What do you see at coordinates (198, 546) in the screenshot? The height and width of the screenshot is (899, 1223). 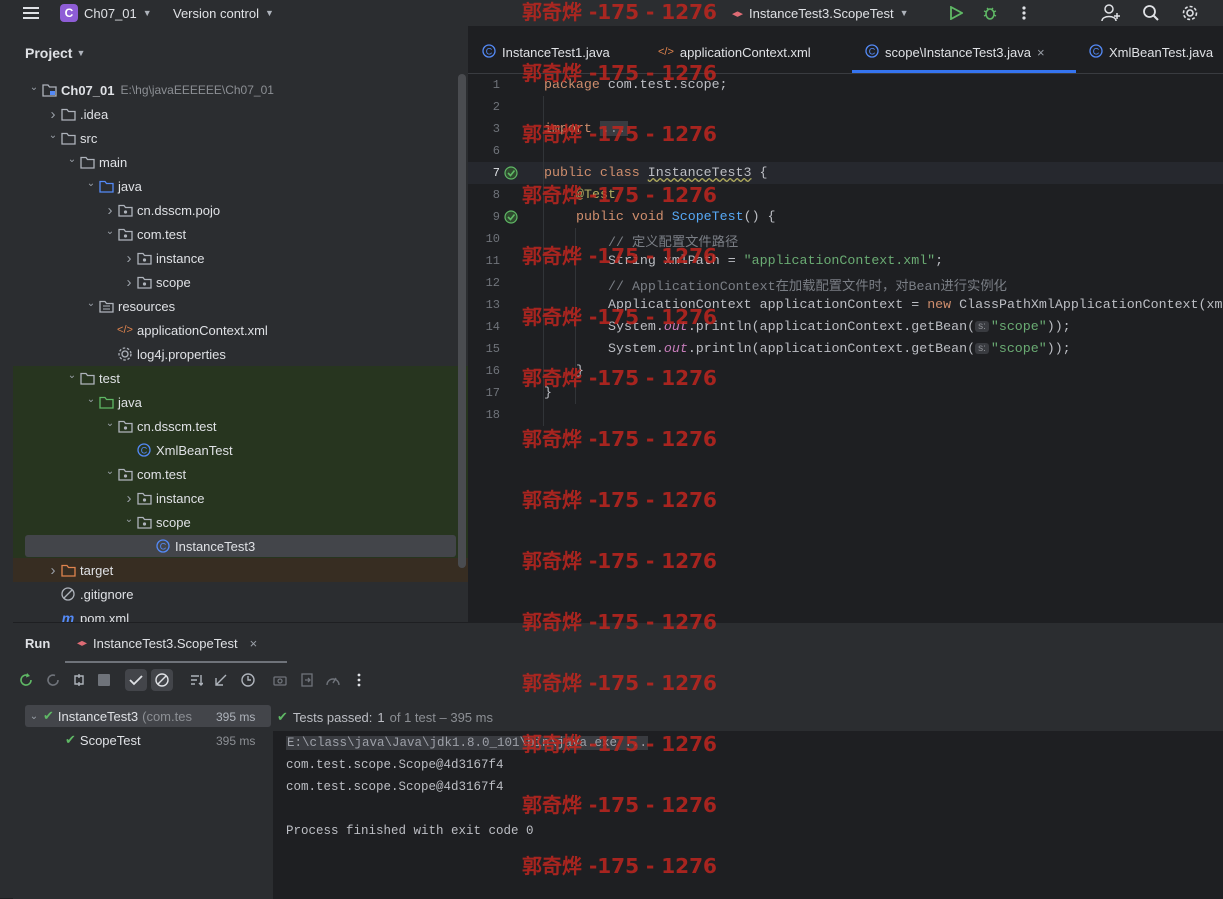 I see `tree-row: C InstanceTest3` at bounding box center [198, 546].